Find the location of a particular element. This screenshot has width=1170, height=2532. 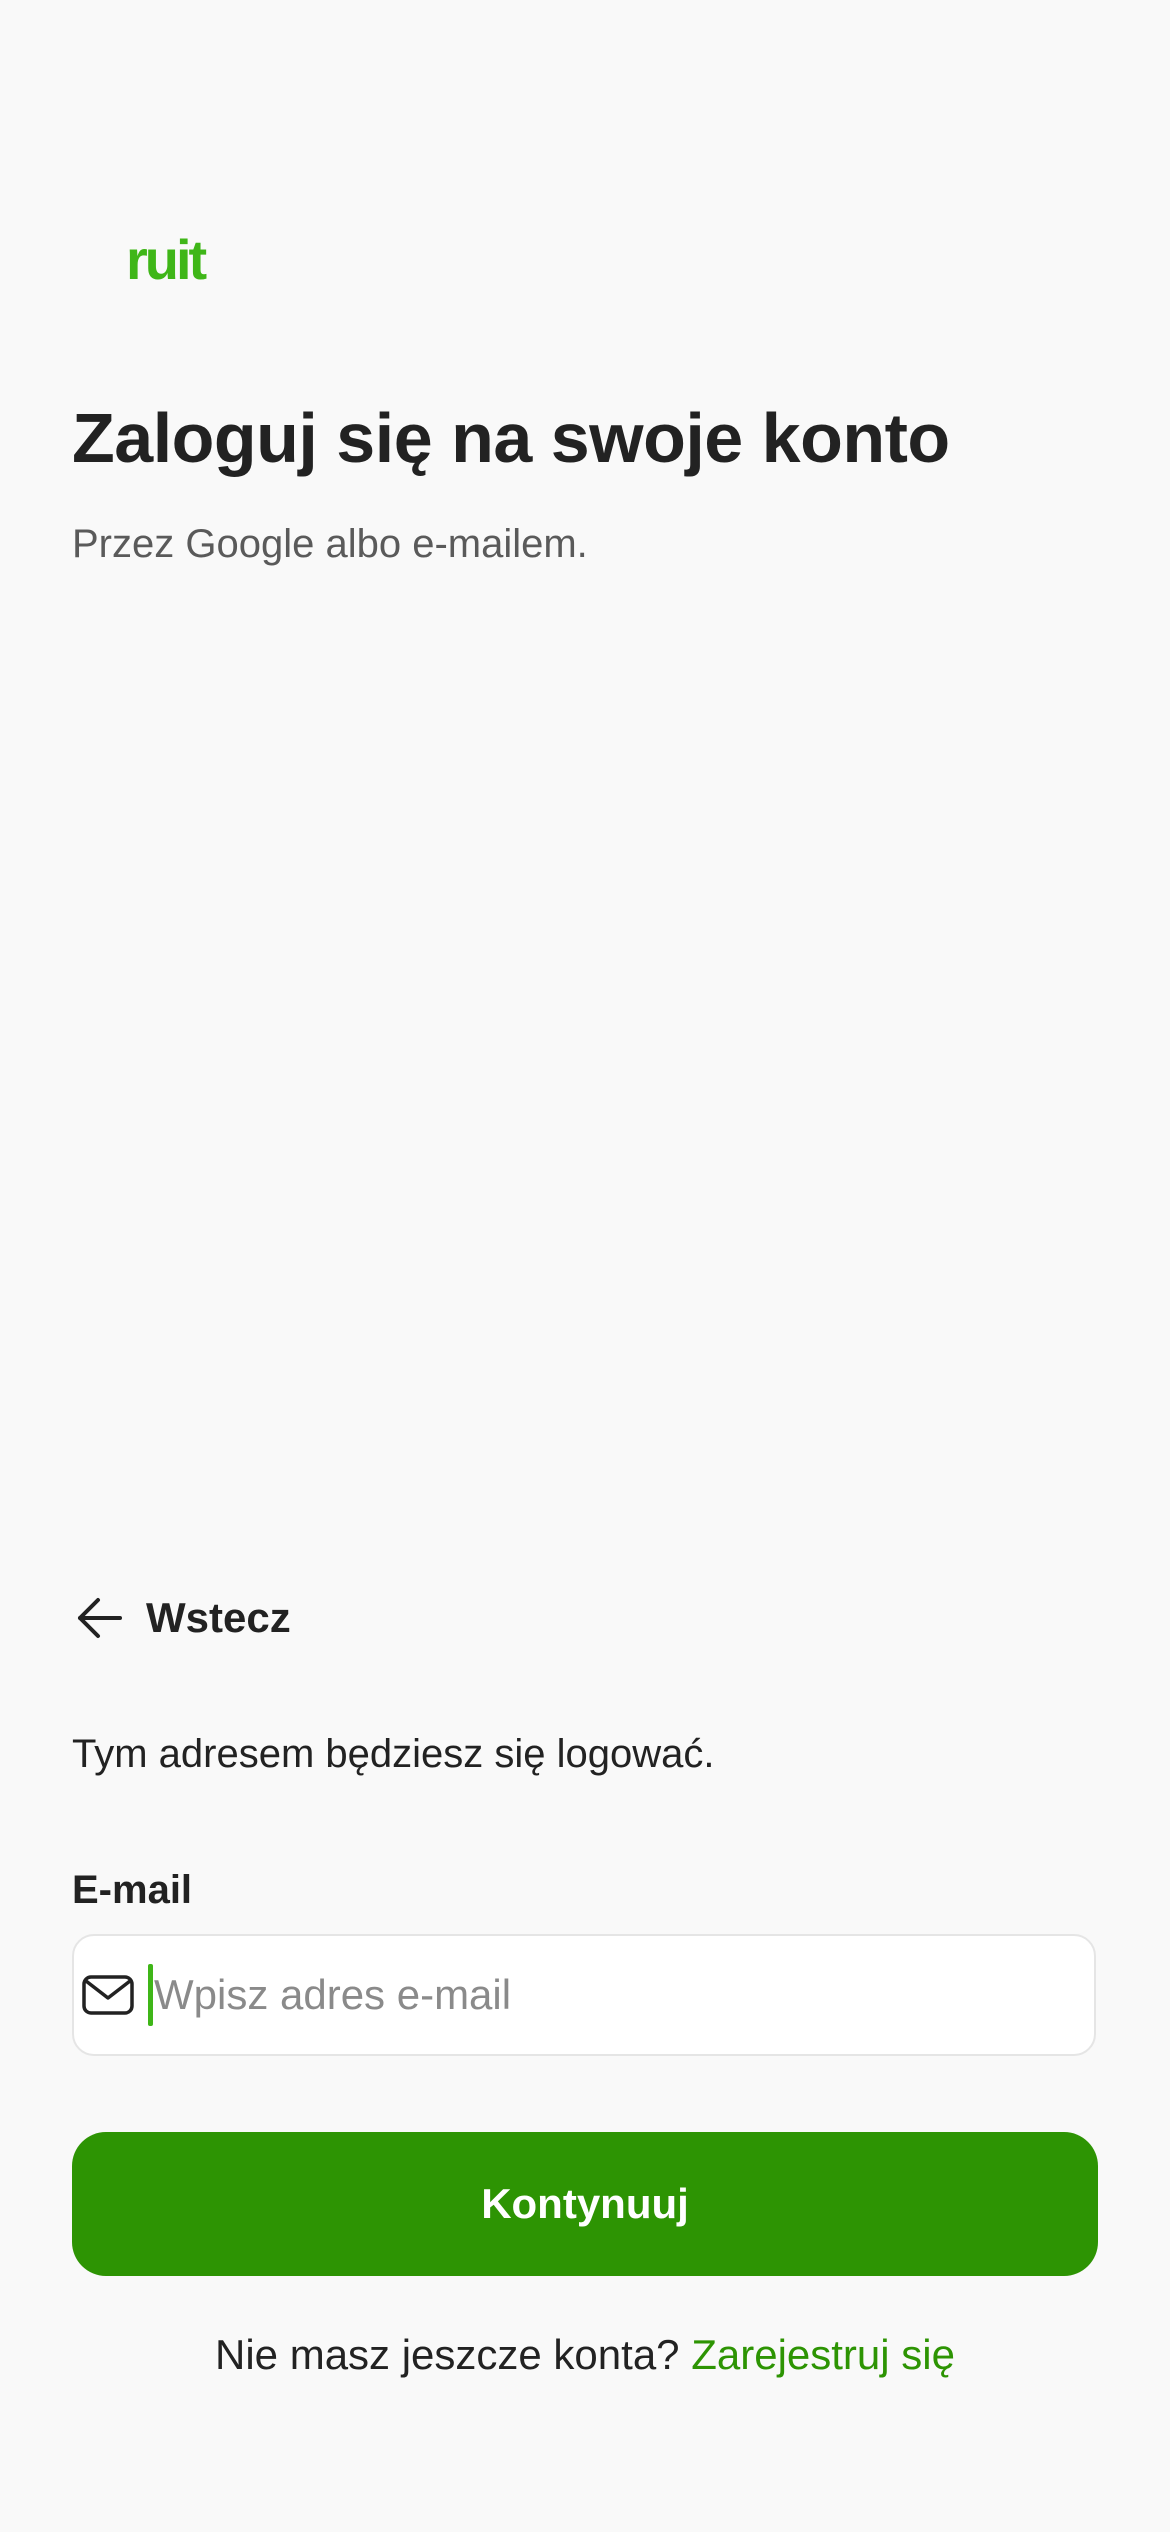

page-subtitle: Przez Google albo e-mailem. is located at coordinates (330, 544).